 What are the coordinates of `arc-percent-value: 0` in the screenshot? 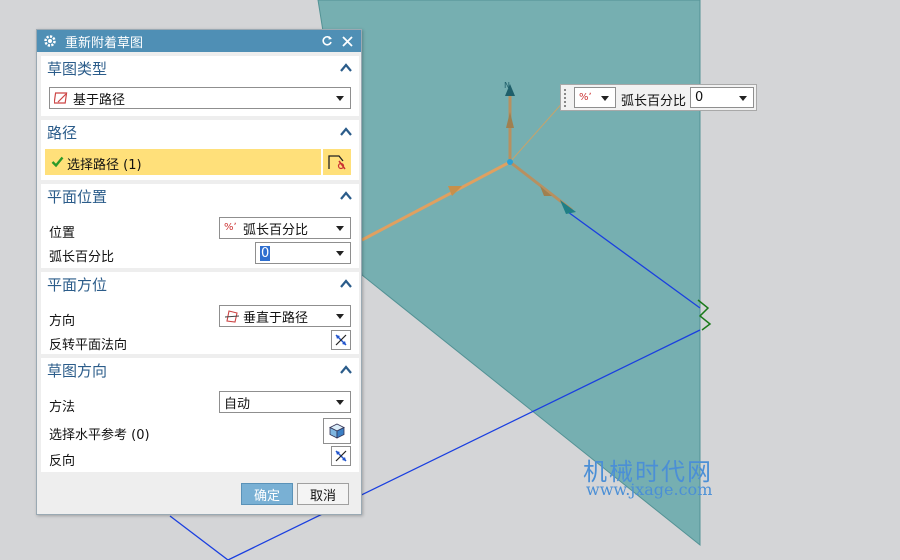 It's located at (265, 253).